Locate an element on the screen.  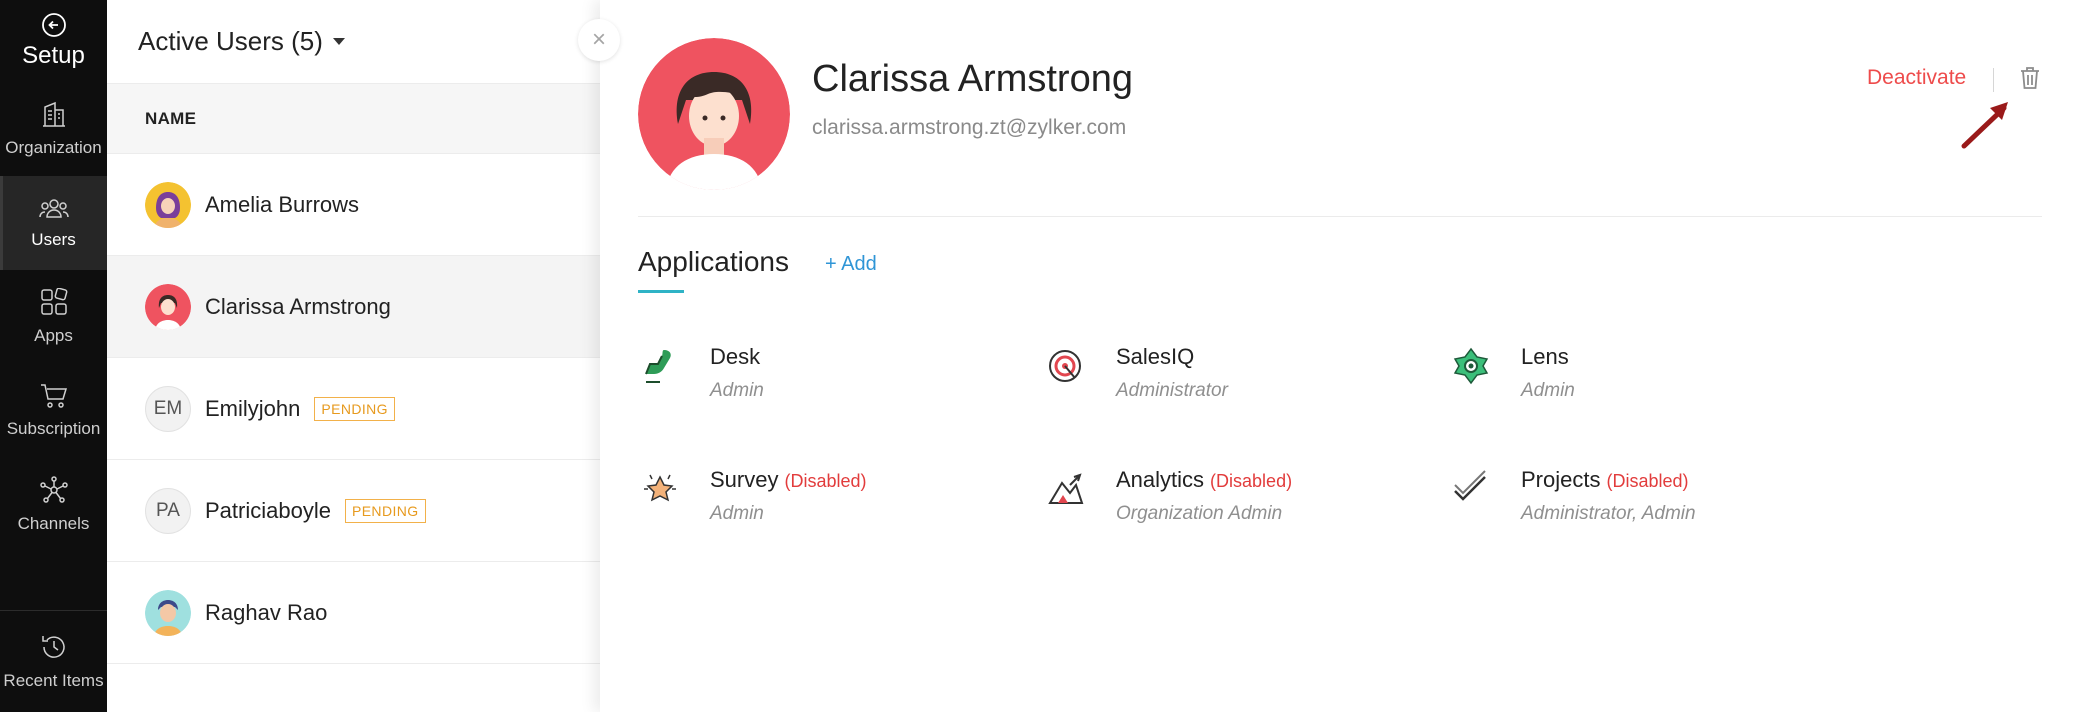
sidebar-item-label: Channels is located at coordinates (53, 523).